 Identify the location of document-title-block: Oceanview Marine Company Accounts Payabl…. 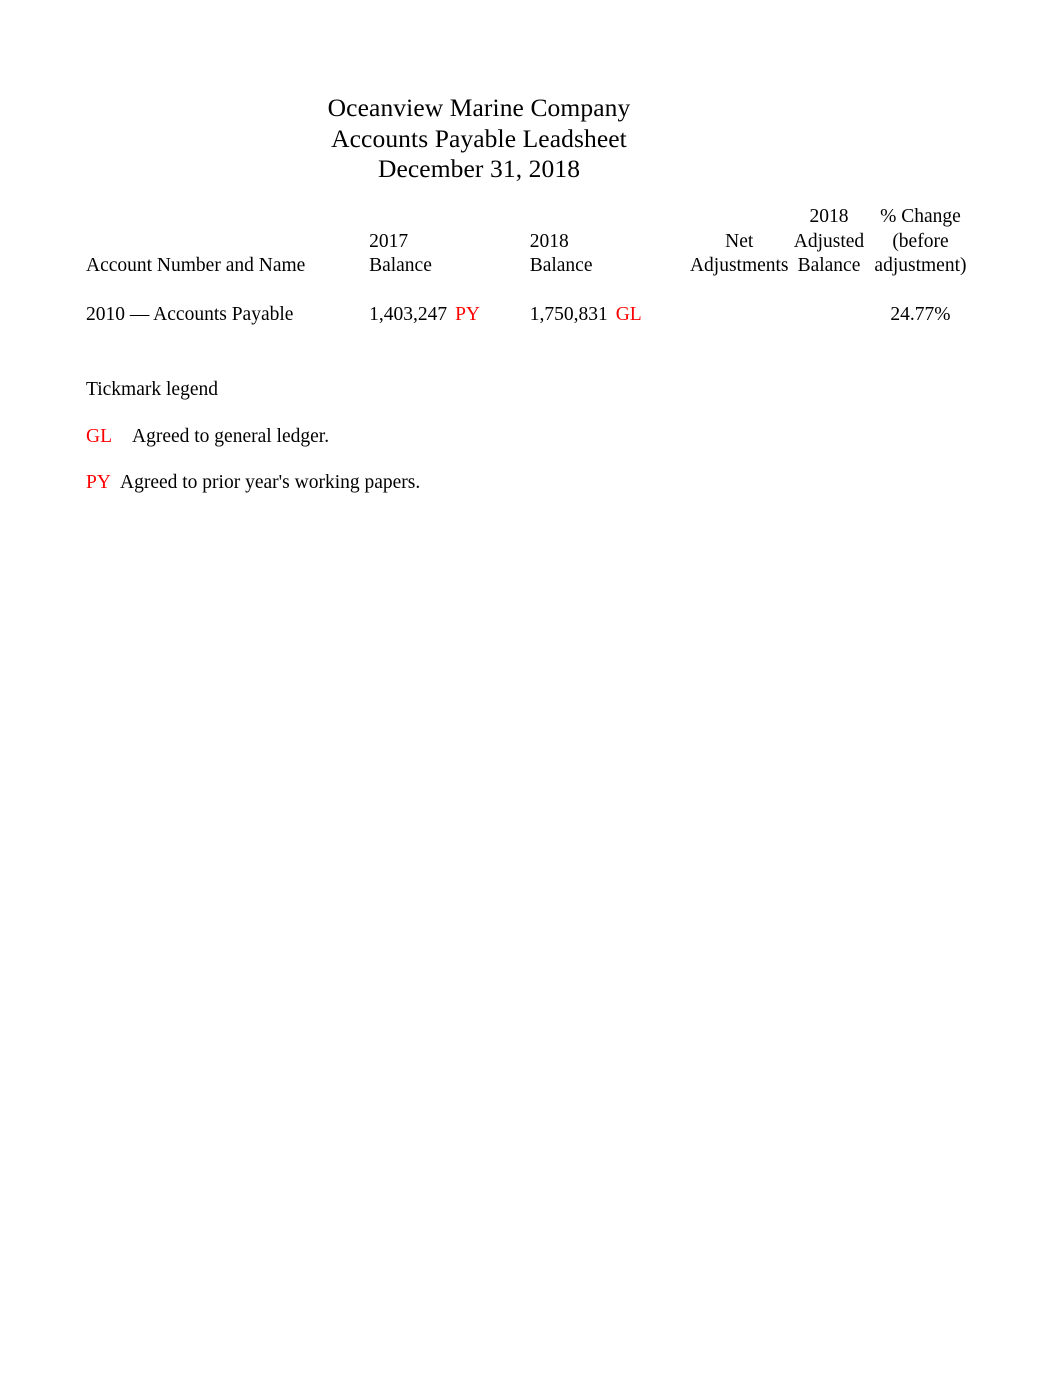
(479, 139).